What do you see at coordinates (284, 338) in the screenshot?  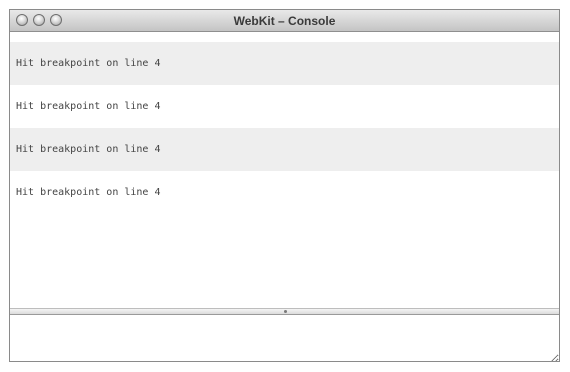 I see `console-input` at bounding box center [284, 338].